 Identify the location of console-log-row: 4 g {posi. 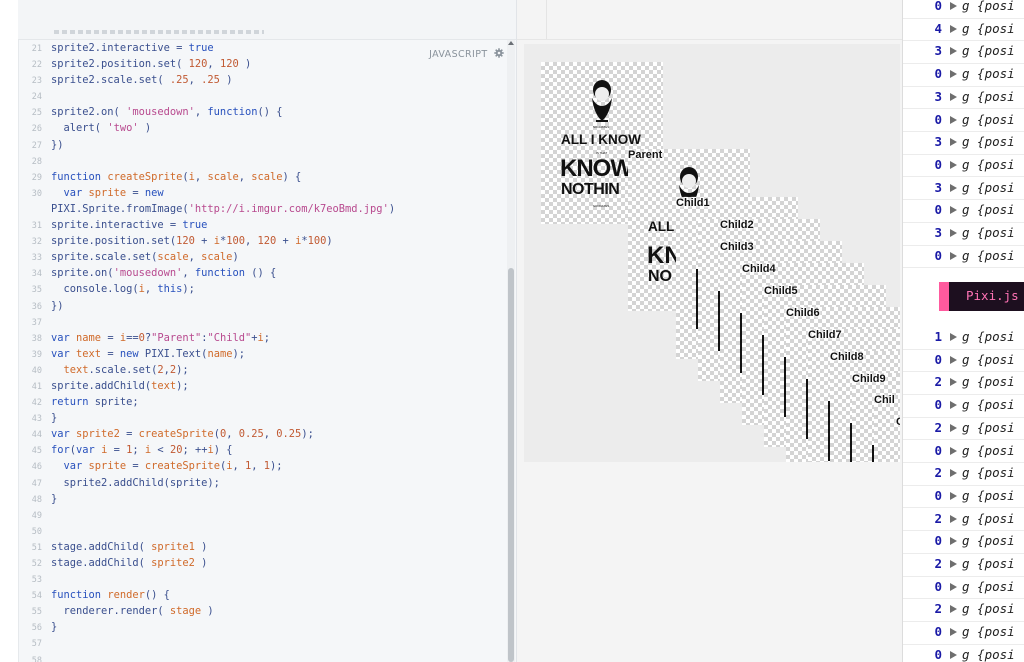
(963, 30).